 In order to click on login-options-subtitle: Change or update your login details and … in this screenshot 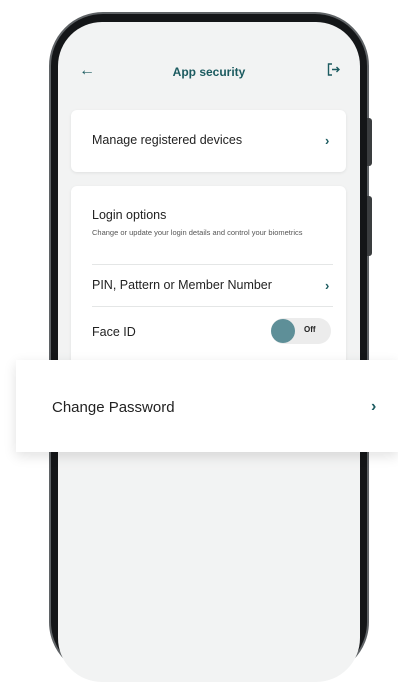, I will do `click(197, 232)`.